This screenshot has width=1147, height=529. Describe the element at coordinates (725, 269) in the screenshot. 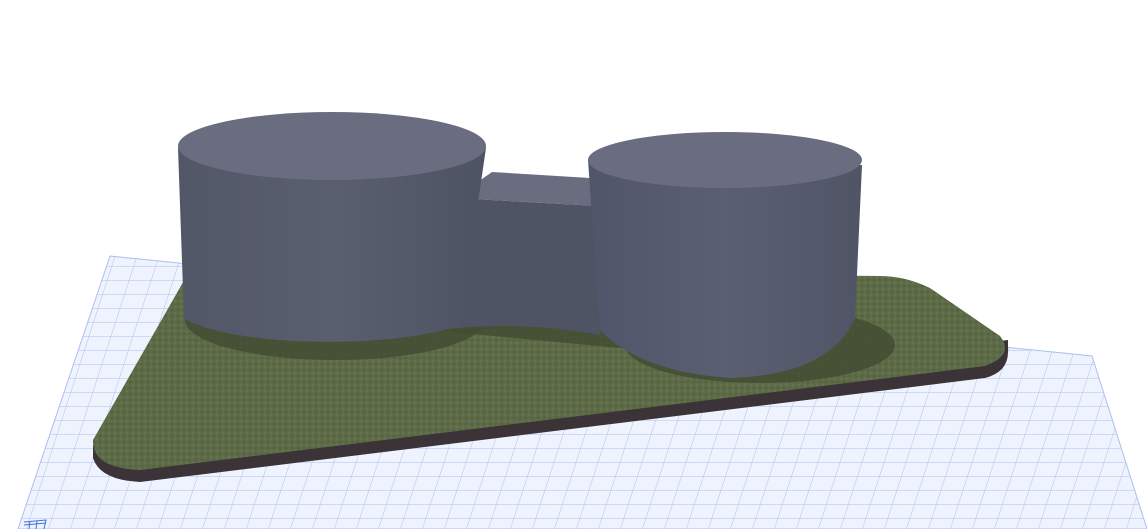

I see `right-tower-side` at that location.